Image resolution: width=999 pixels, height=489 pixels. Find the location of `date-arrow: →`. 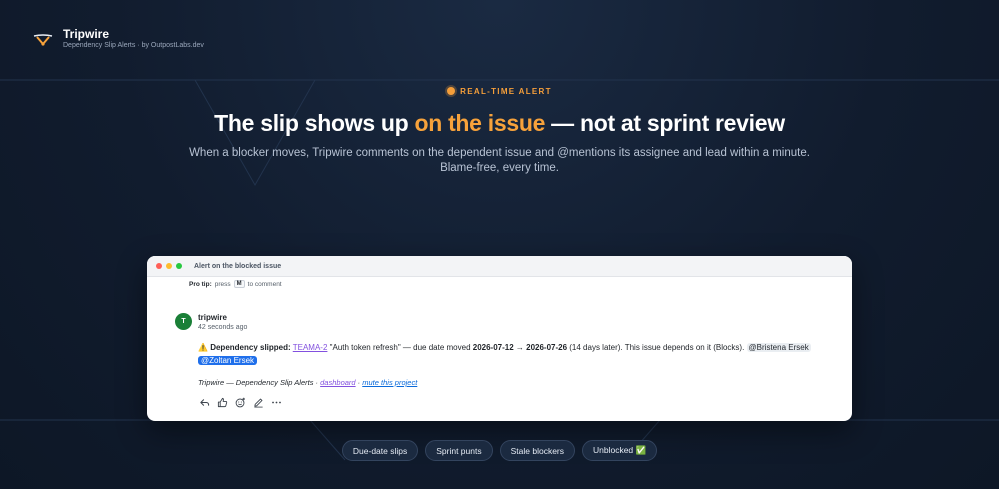

date-arrow: → is located at coordinates (520, 347).